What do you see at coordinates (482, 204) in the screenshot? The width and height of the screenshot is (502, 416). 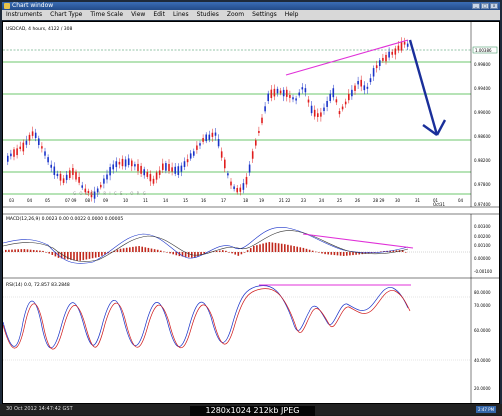 I see `price-y-label: 0.97400` at bounding box center [482, 204].